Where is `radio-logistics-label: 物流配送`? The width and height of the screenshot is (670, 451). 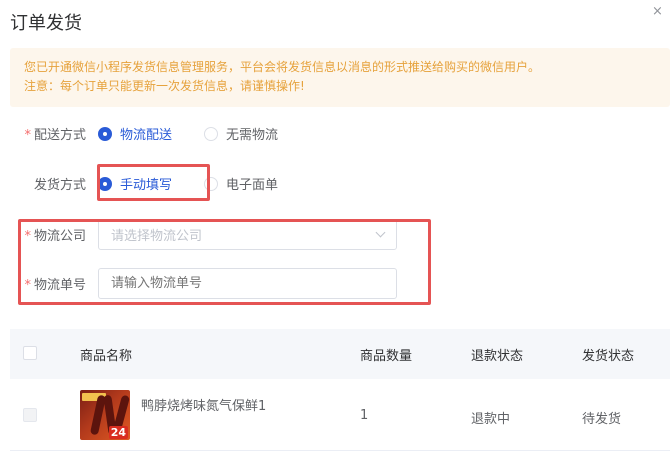
radio-logistics-label: 物流配送 is located at coordinates (146, 135).